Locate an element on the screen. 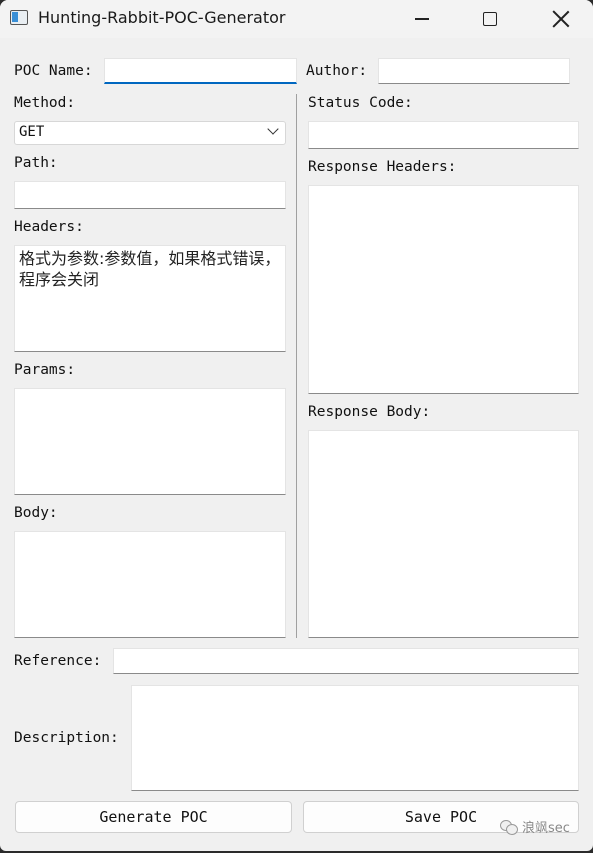 Image resolution: width=593 pixels, height=853 pixels. path-label: Path: is located at coordinates (36, 163).